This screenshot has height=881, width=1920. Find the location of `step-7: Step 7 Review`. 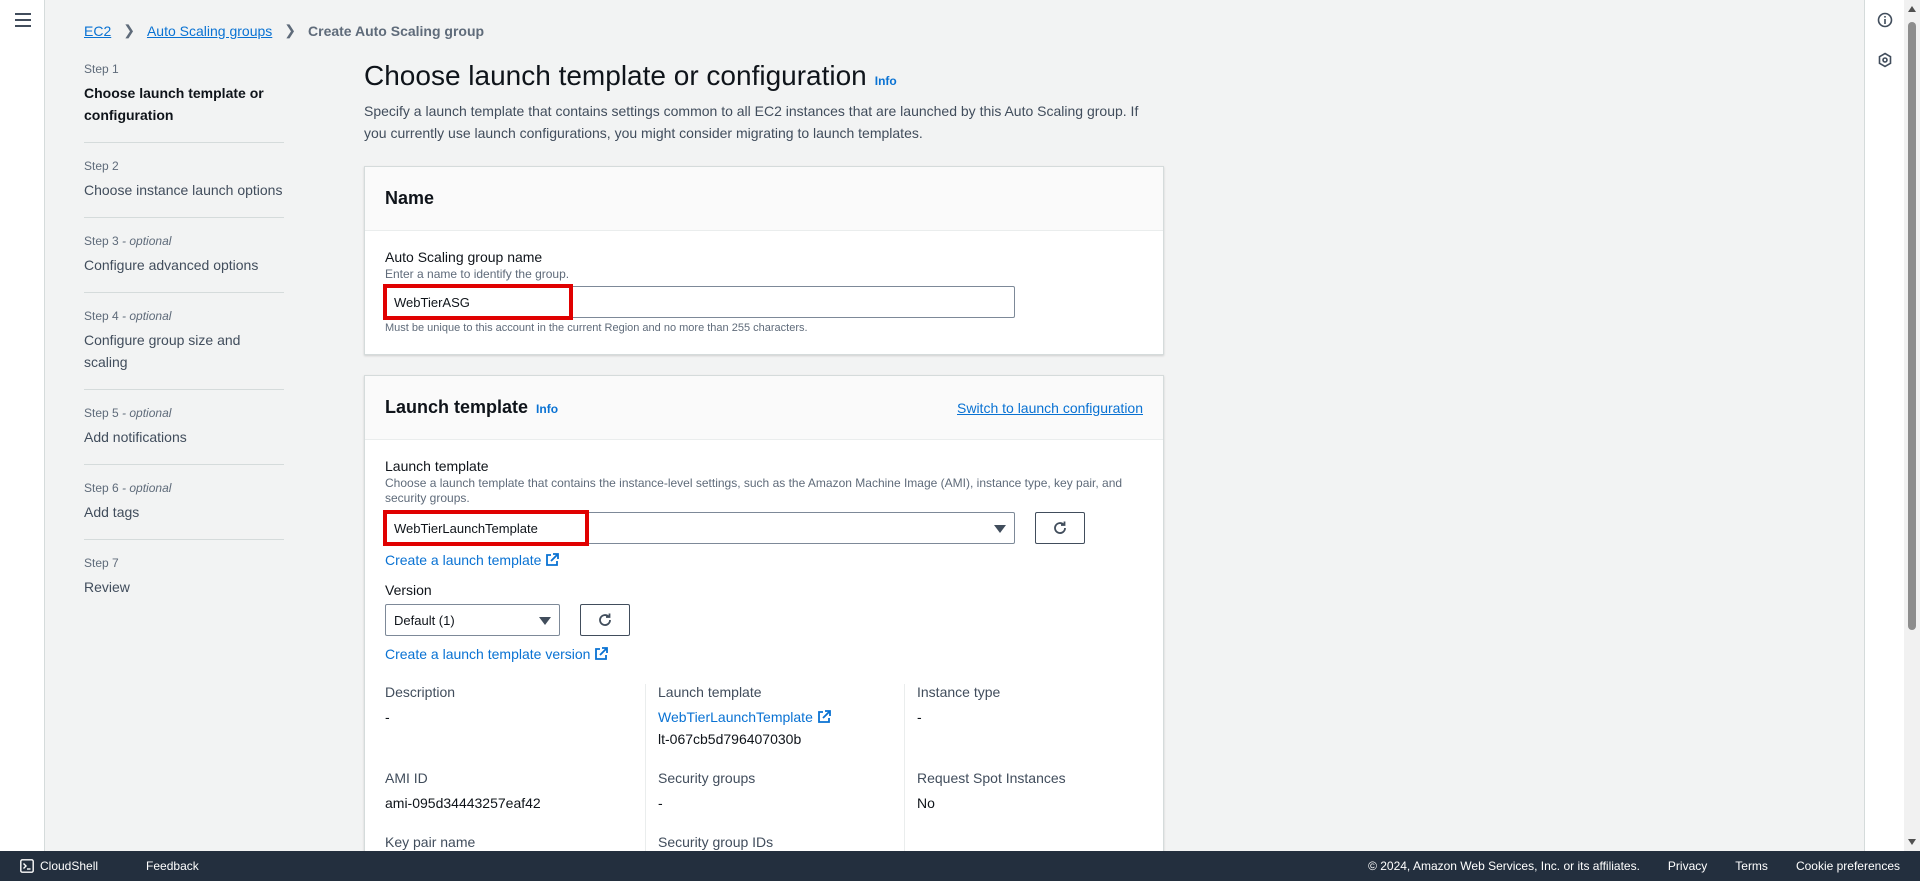

step-7: Step 7 Review is located at coordinates (184, 585).